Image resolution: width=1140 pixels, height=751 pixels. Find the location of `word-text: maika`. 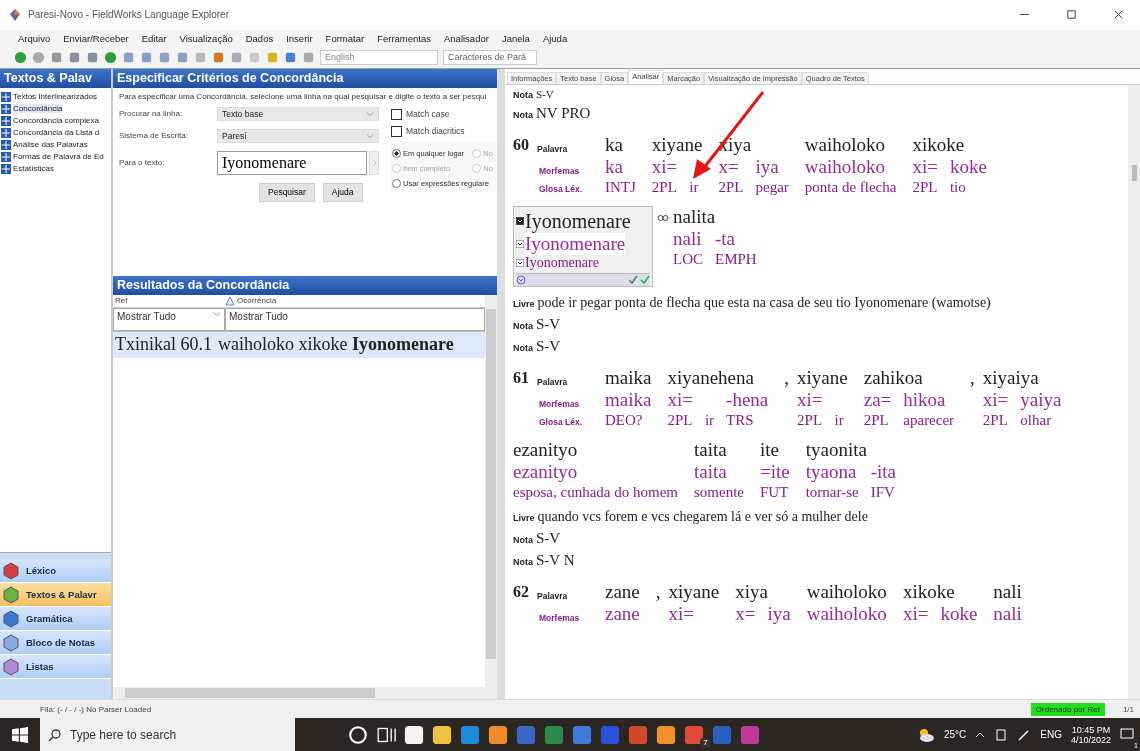

word-text: maika is located at coordinates (628, 376).